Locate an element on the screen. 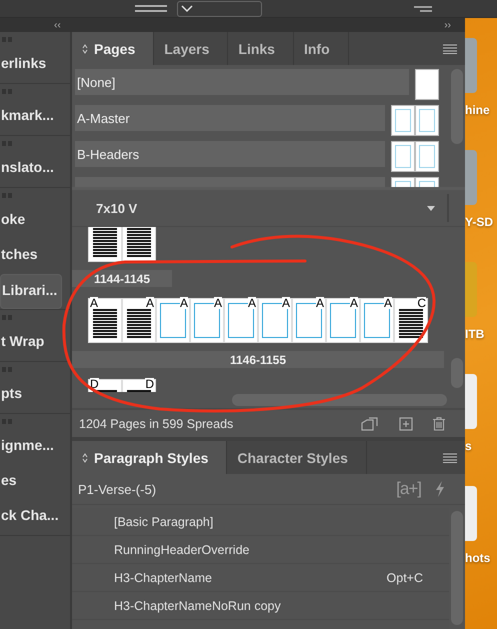 This screenshot has height=629, width=497. dock-item: erlinks is located at coordinates (35, 65).